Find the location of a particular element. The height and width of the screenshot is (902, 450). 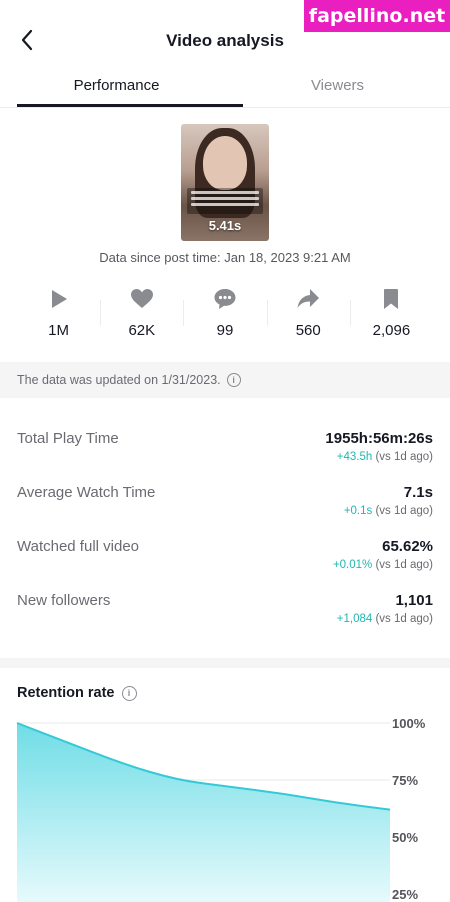

thumbnail-face is located at coordinates (225, 163).